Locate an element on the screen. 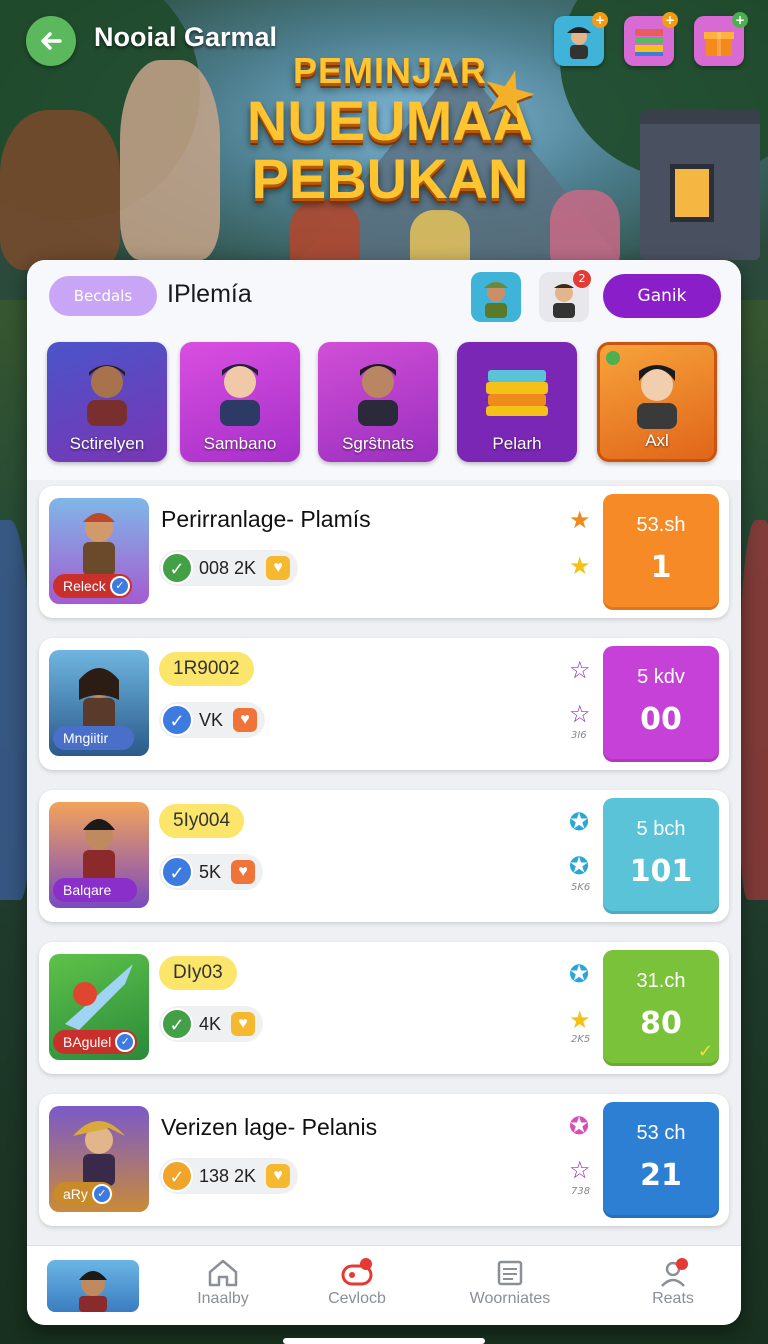 The height and width of the screenshot is (1344, 768). category-label: Sctirelyen is located at coordinates (107, 443).